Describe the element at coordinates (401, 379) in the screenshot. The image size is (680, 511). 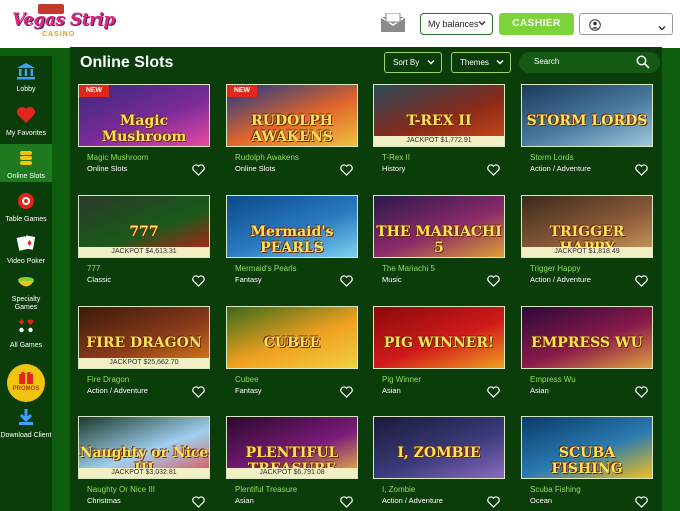
I see `game-name: Pig Winner` at that location.